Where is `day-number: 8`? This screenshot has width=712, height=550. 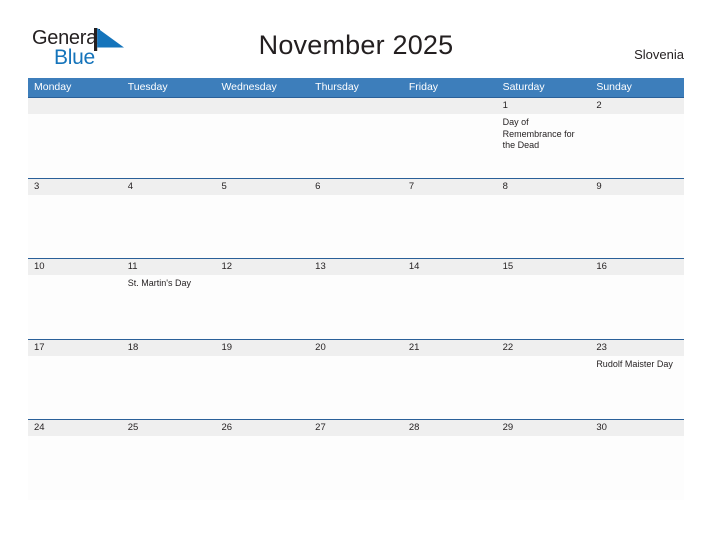
day-number: 8 is located at coordinates (544, 187).